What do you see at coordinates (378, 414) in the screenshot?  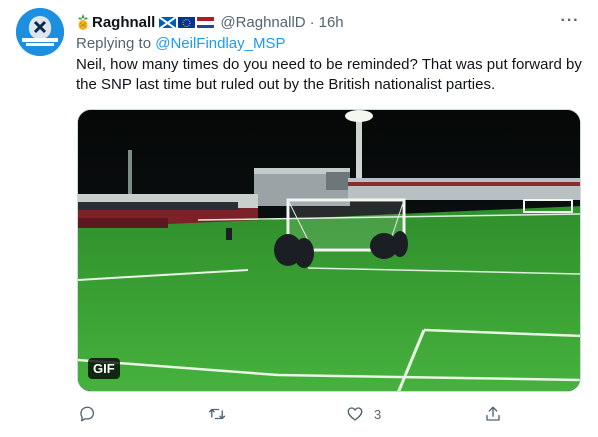 I see `like-count: 3` at bounding box center [378, 414].